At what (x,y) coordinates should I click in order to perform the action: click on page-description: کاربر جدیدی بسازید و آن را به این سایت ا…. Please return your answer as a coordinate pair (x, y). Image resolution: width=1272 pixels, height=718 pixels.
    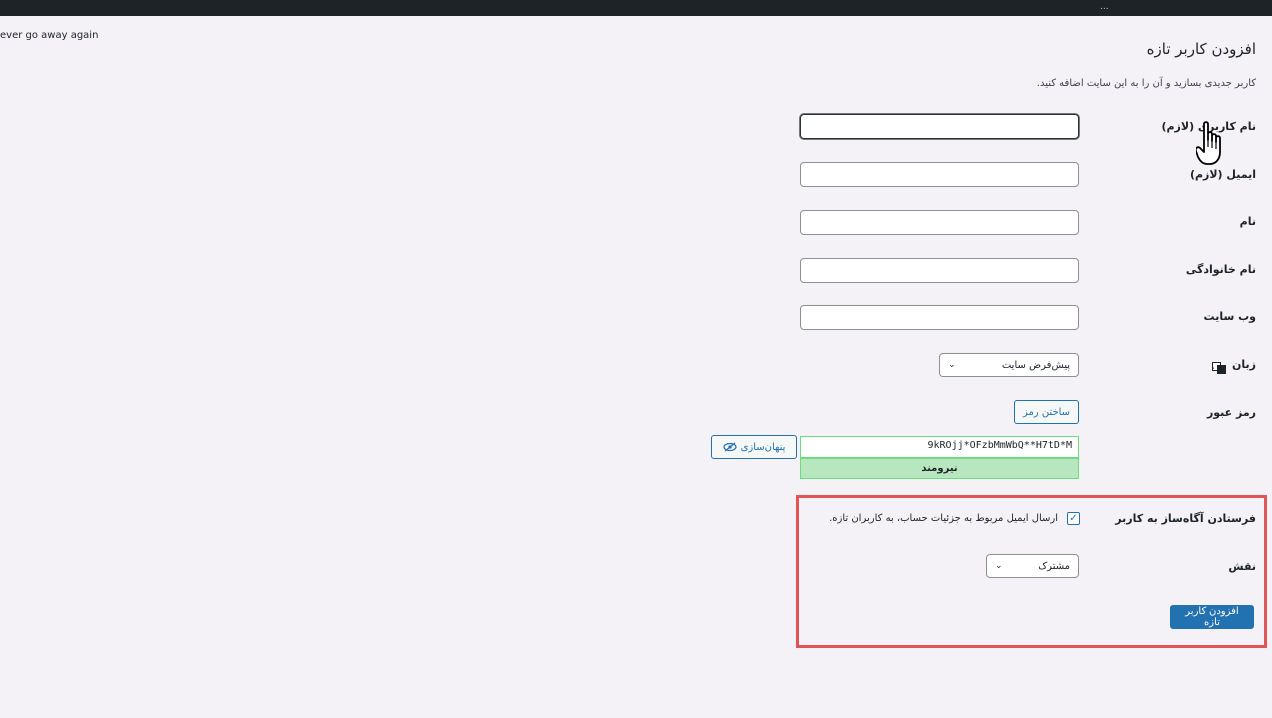
    Looking at the image, I should click on (1146, 83).